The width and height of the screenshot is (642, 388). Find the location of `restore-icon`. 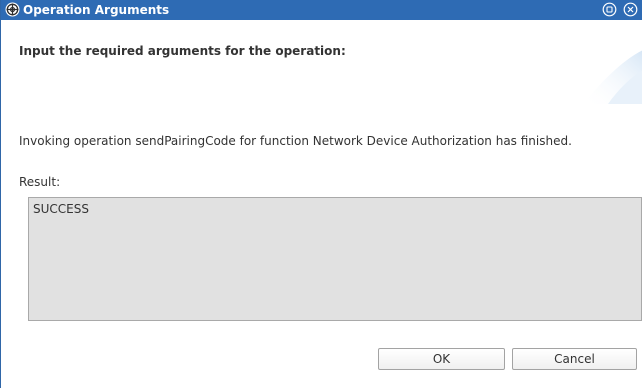

restore-icon is located at coordinates (609, 9).